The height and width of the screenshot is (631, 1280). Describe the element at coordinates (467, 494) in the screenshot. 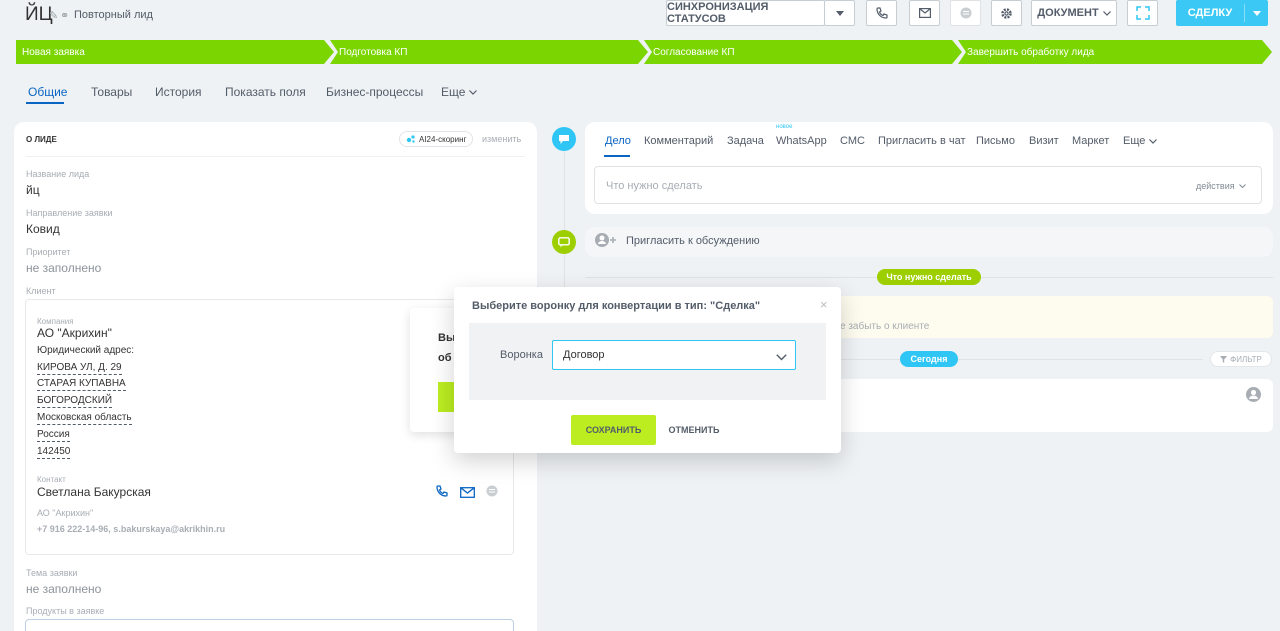

I see `contact-email-icon` at that location.